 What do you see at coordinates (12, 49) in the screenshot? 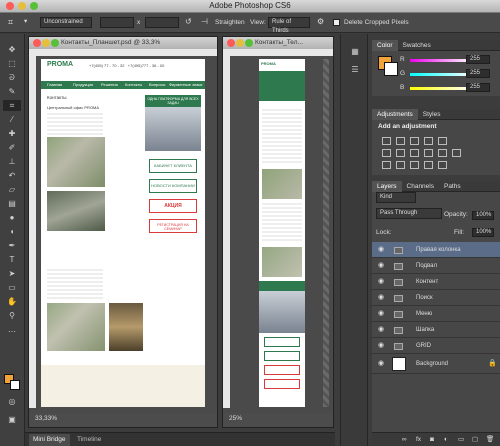
I see `move-tool-icon: ✥` at bounding box center [12, 49].